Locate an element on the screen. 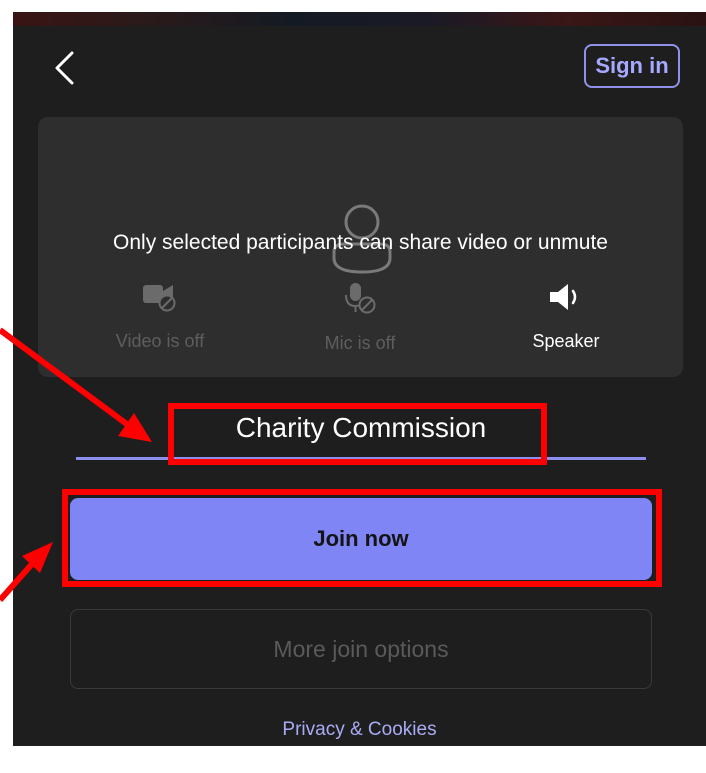  annotation-arrows is located at coordinates (76, 464).